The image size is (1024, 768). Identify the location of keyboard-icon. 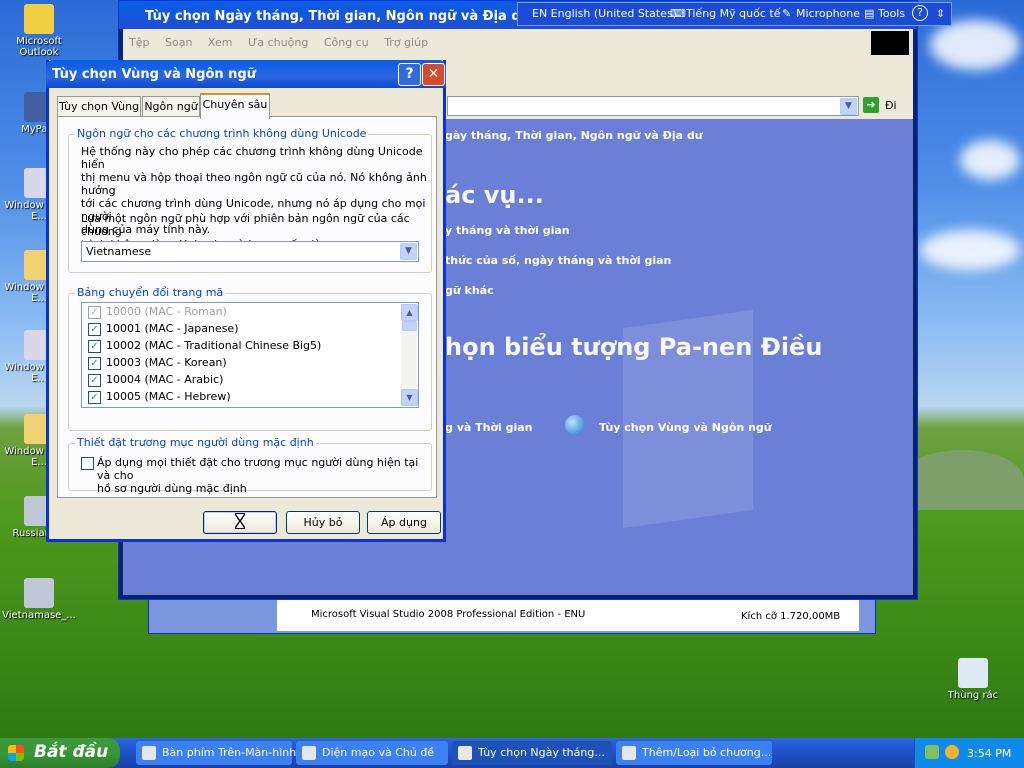
(149, 753).